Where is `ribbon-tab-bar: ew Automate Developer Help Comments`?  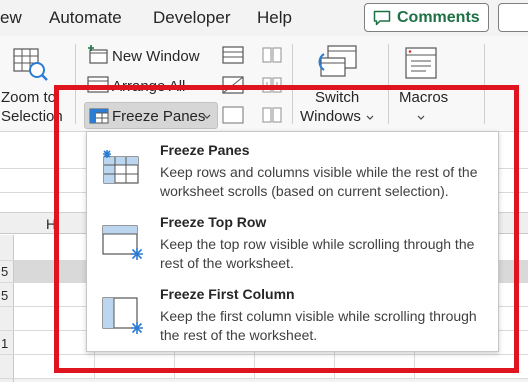
ribbon-tab-bar: ew Automate Developer Help Comments is located at coordinates (264, 18).